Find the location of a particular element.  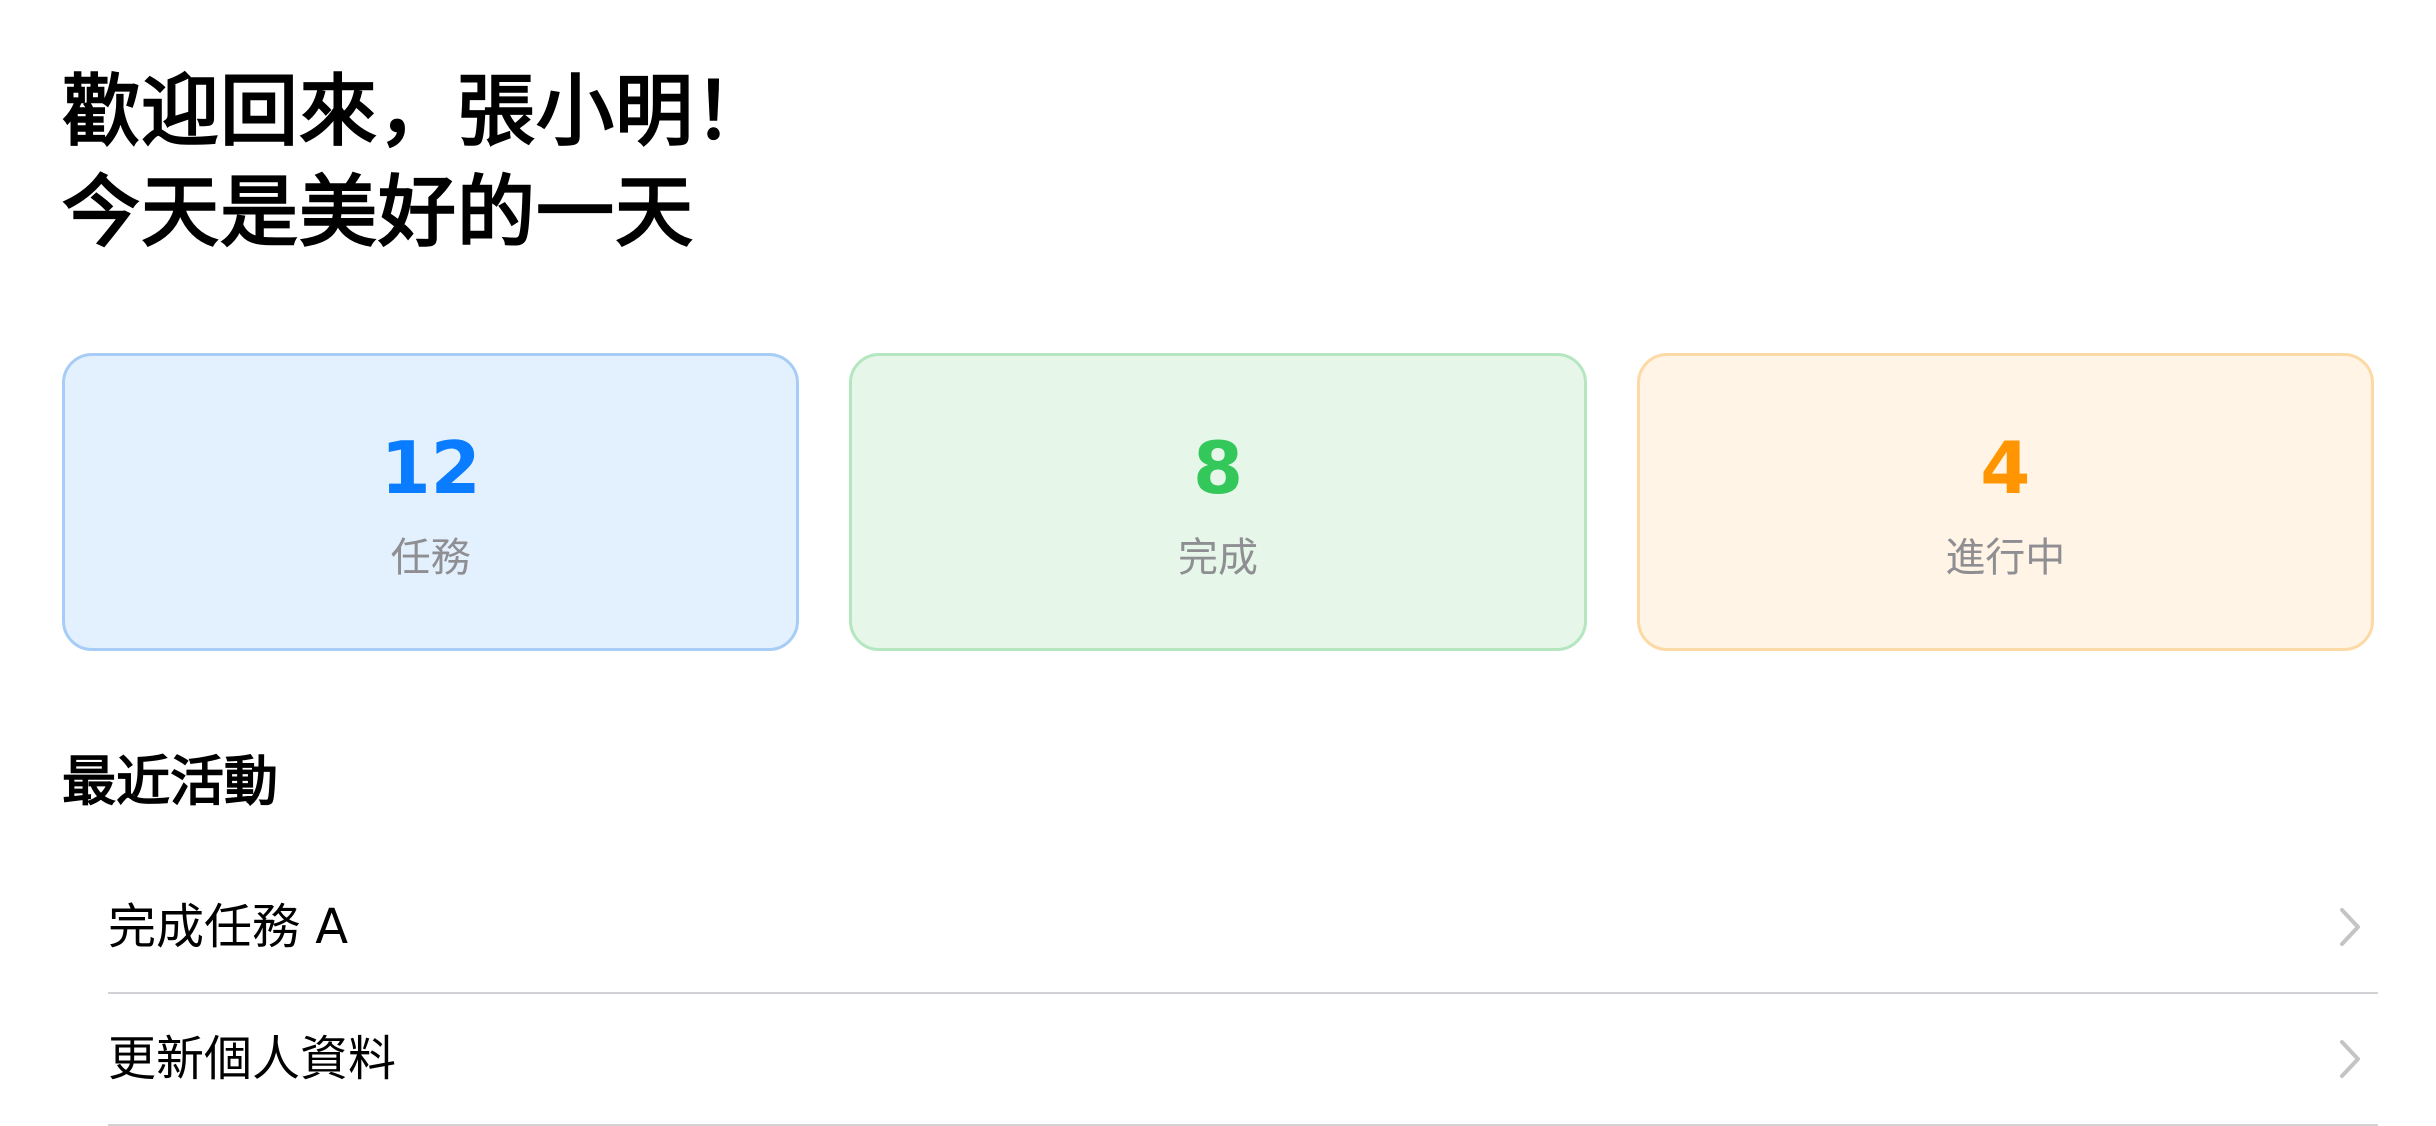

activity-label: 完成任務 A is located at coordinates (228, 927).